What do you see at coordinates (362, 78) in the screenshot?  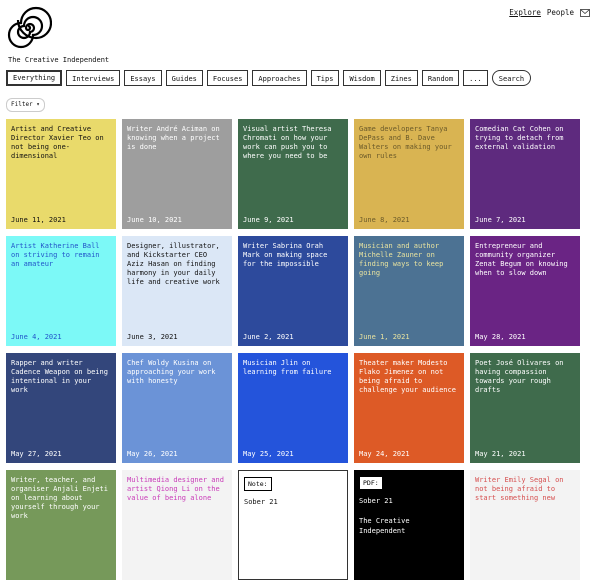 I see `nav-item-wisdom: Wisdom` at bounding box center [362, 78].